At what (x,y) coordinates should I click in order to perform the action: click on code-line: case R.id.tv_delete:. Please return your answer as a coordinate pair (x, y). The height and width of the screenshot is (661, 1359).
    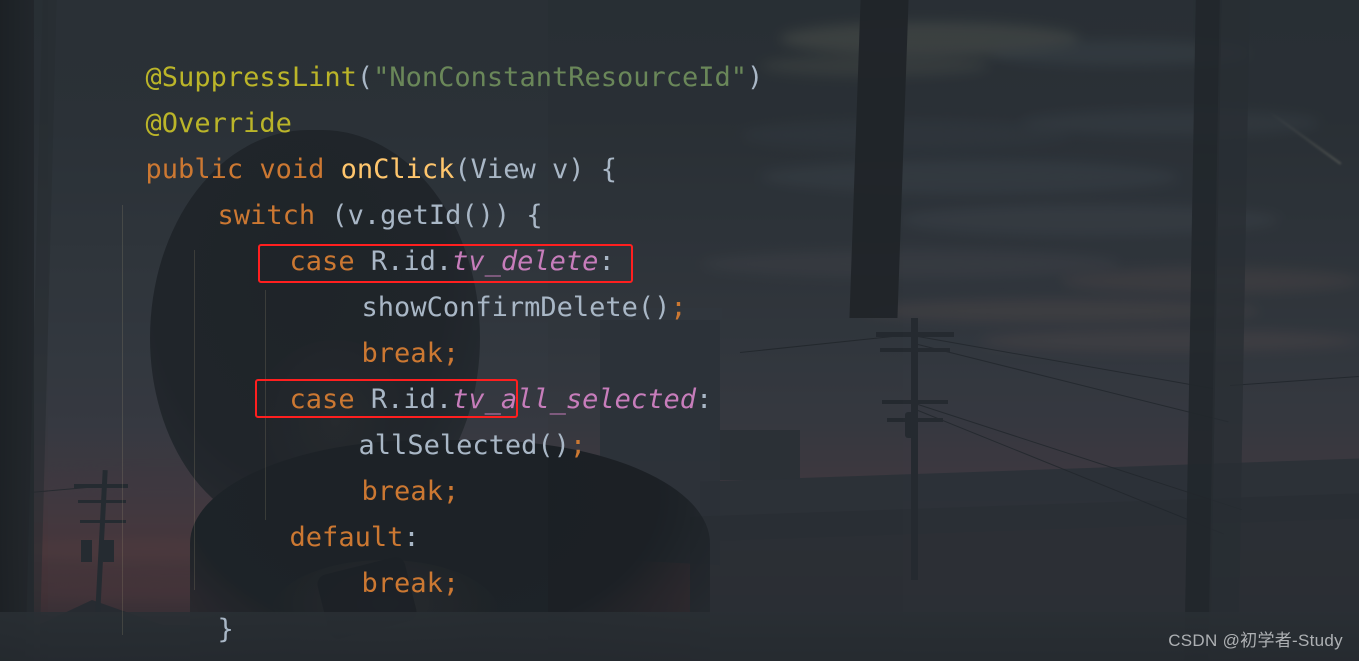
    Looking at the image, I should click on (403, 235).